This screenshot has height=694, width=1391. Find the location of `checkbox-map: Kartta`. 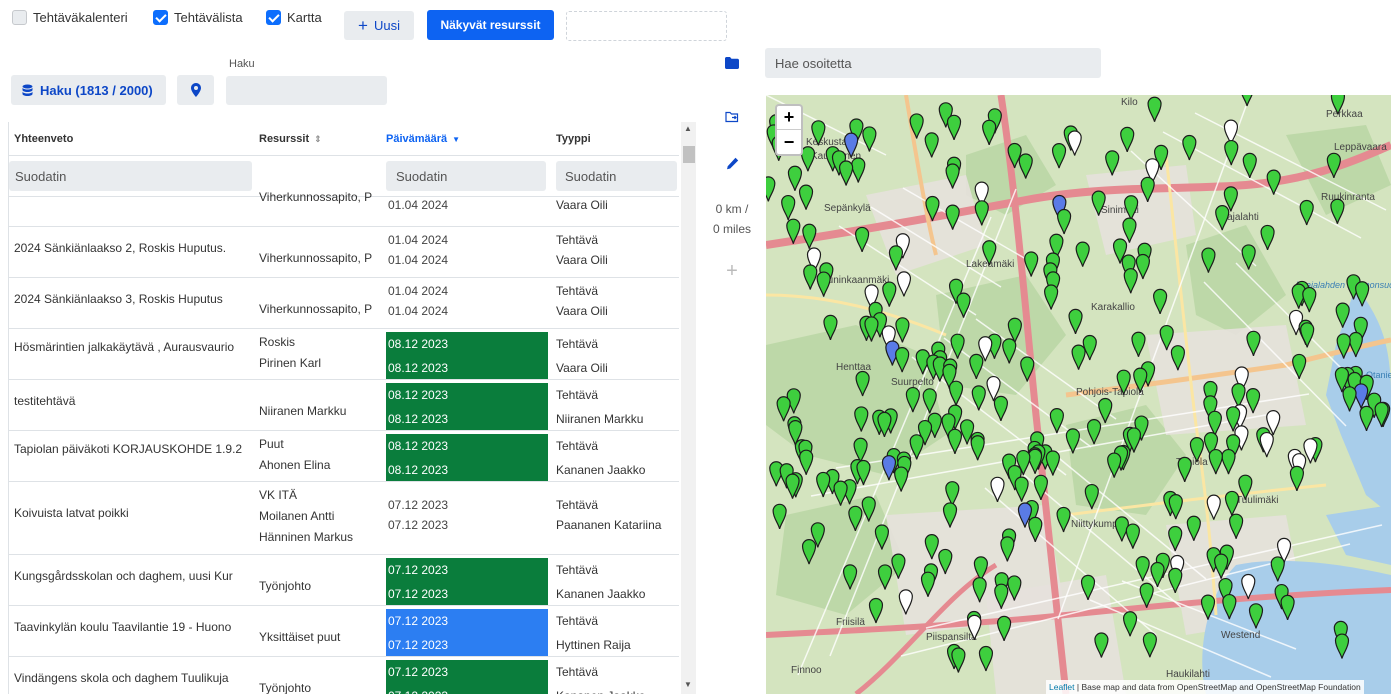

checkbox-map: Kartta is located at coordinates (294, 17).